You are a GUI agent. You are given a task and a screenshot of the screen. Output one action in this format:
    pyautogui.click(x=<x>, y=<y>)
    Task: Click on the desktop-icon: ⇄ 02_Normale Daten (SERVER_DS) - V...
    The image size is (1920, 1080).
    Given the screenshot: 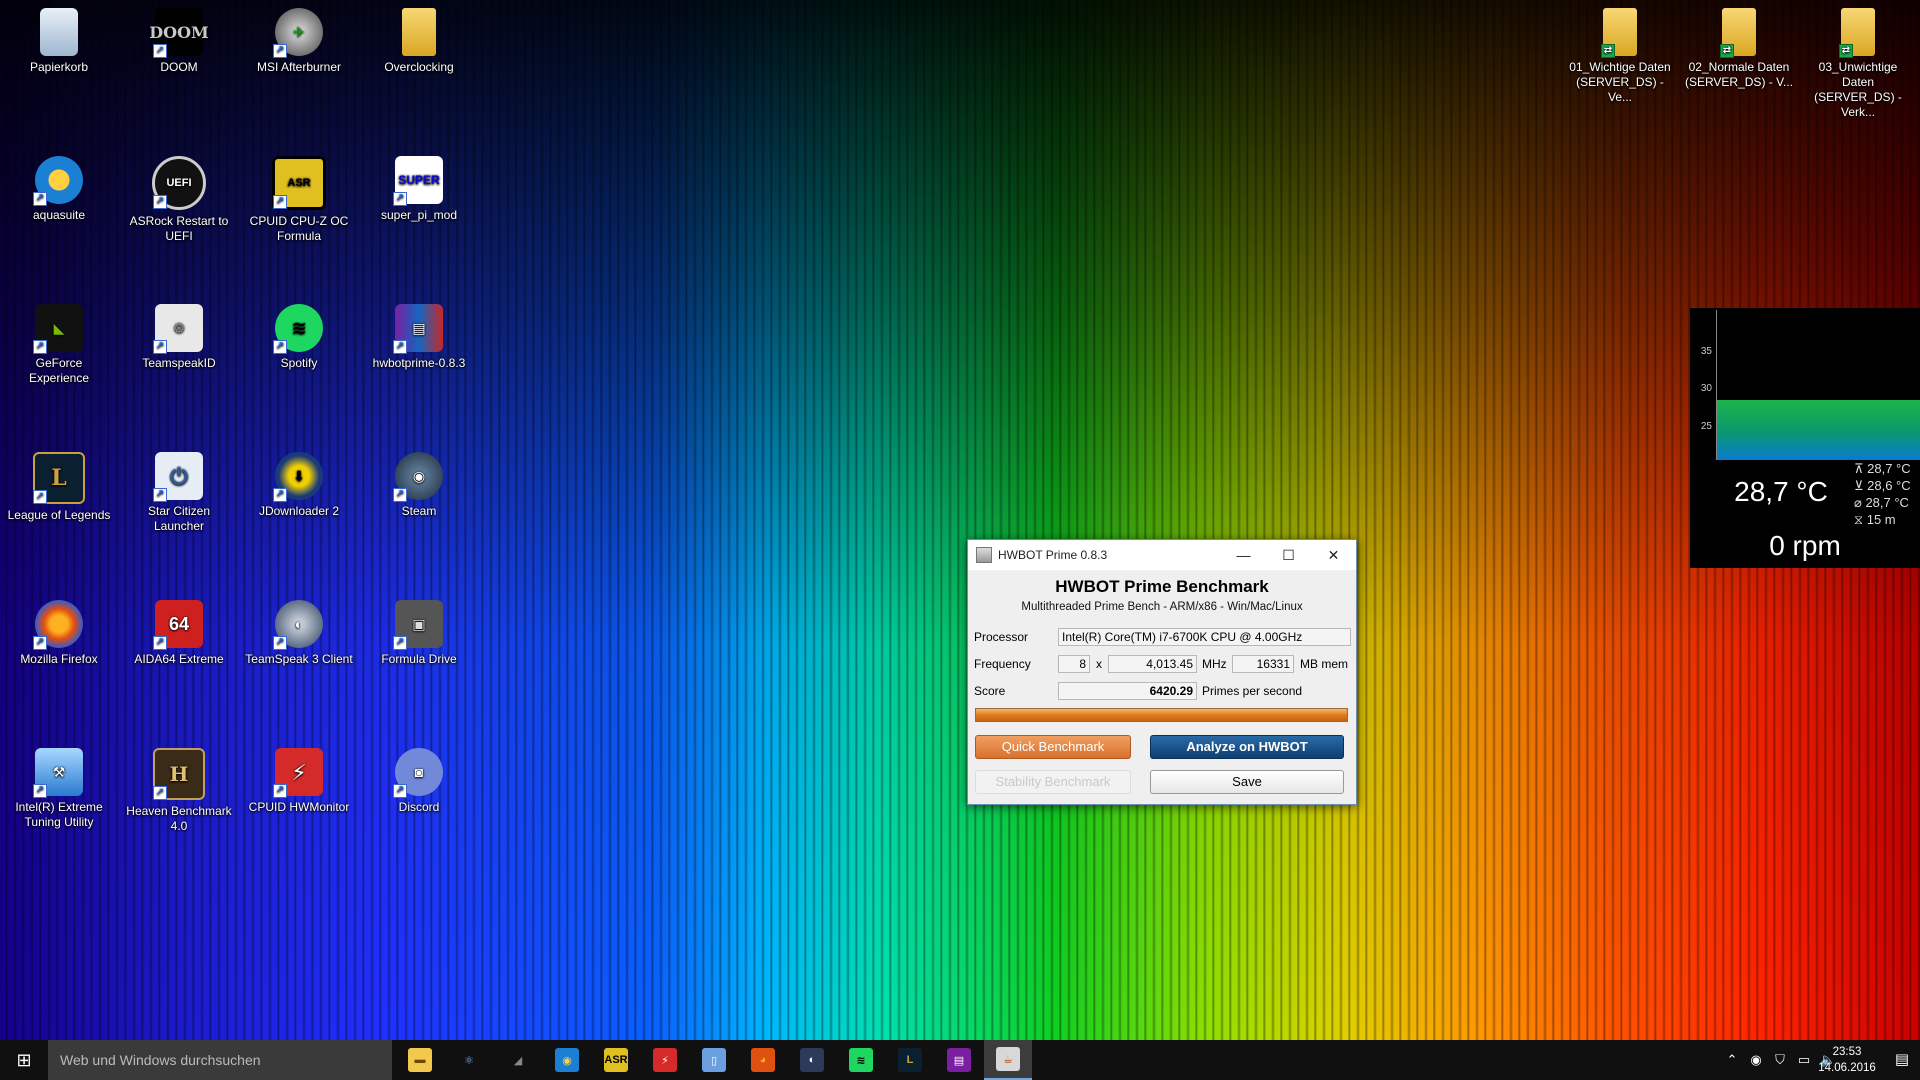 What is the action you would take?
    pyautogui.click(x=1739, y=46)
    